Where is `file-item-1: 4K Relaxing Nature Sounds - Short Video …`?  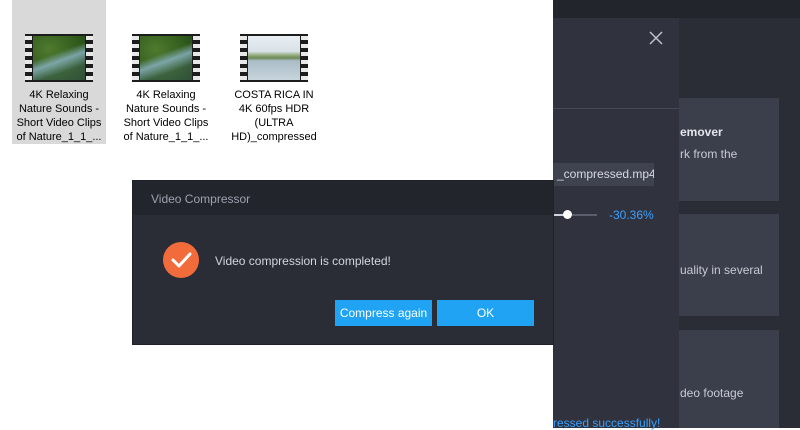
file-item-1: 4K Relaxing Nature Sounds - Short Video … is located at coordinates (59, 72).